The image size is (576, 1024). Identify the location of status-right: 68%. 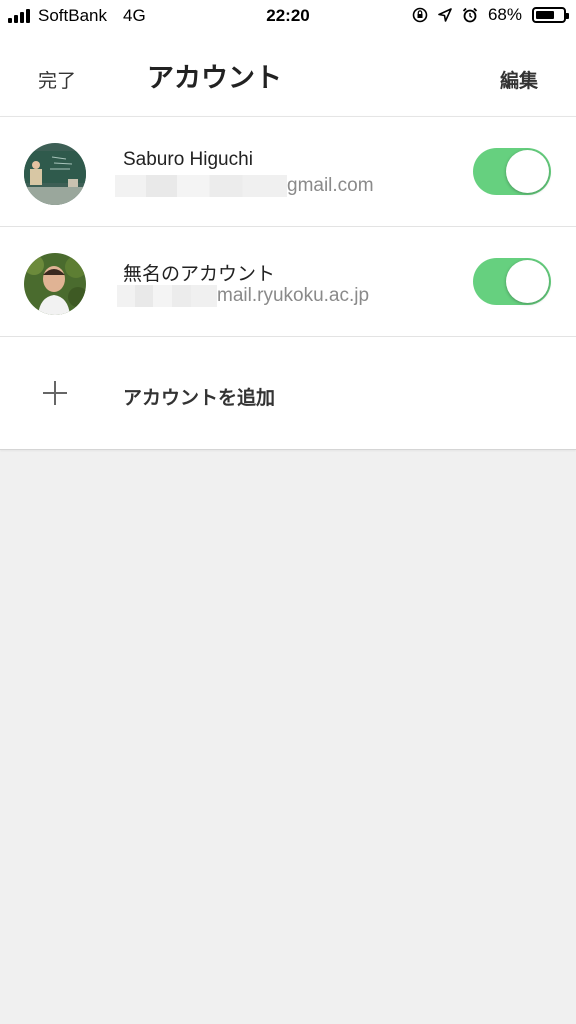
(490, 15).